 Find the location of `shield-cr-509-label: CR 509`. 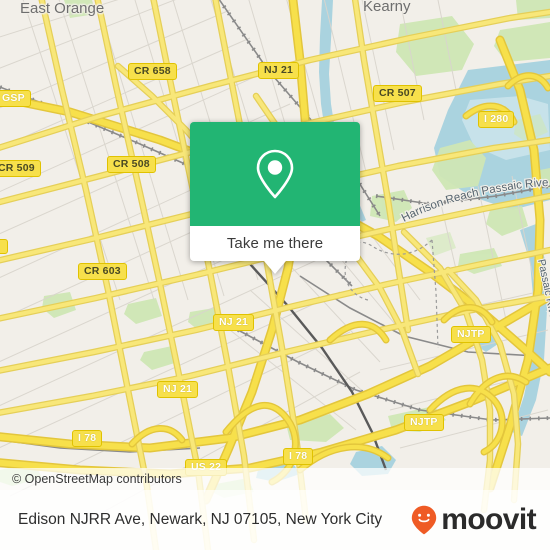

shield-cr-509-label: CR 509 is located at coordinates (17, 168).